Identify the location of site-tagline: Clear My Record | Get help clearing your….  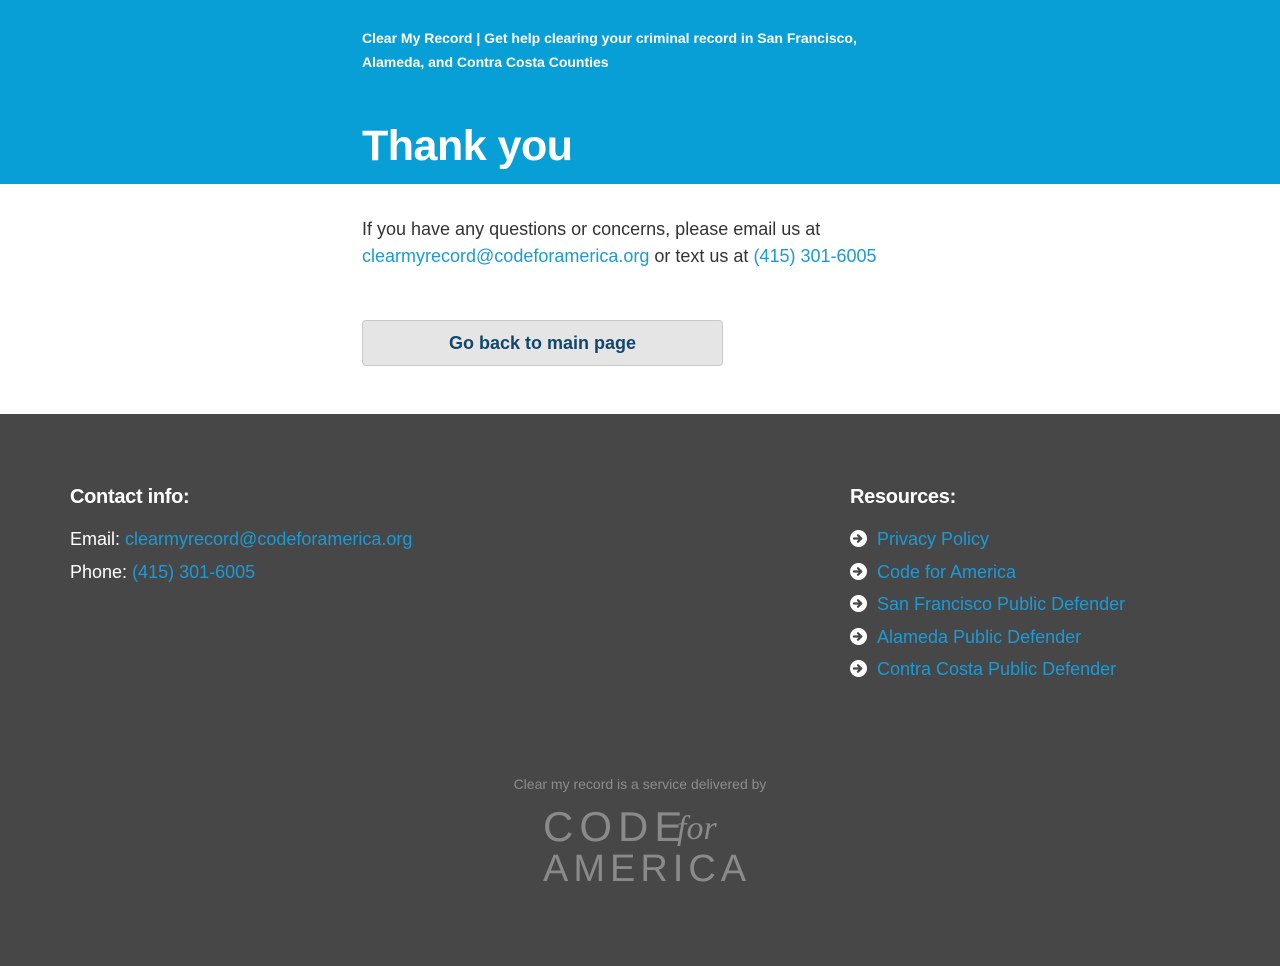
(609, 50).